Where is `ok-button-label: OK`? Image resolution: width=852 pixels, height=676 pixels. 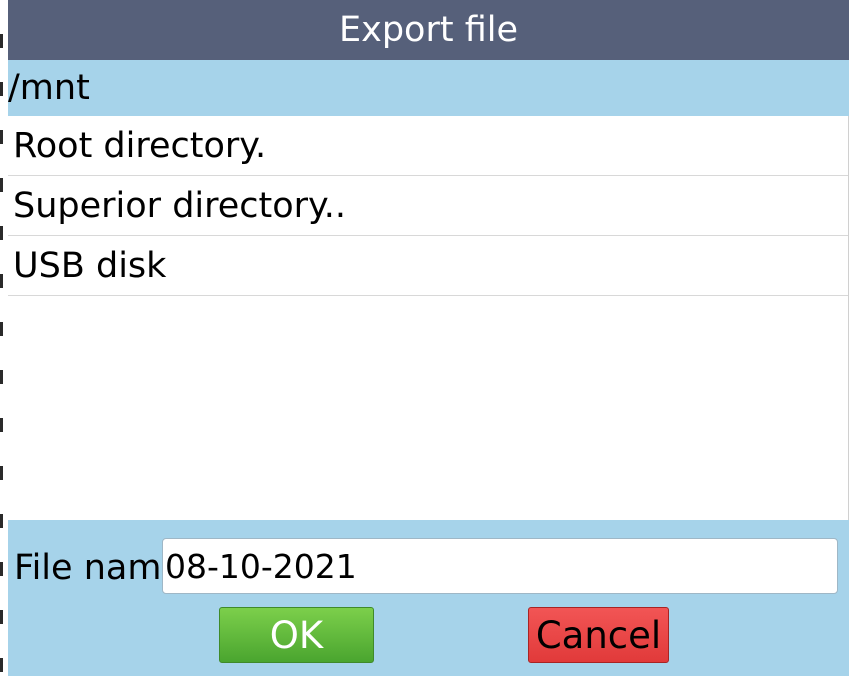
ok-button-label: OK is located at coordinates (296, 635).